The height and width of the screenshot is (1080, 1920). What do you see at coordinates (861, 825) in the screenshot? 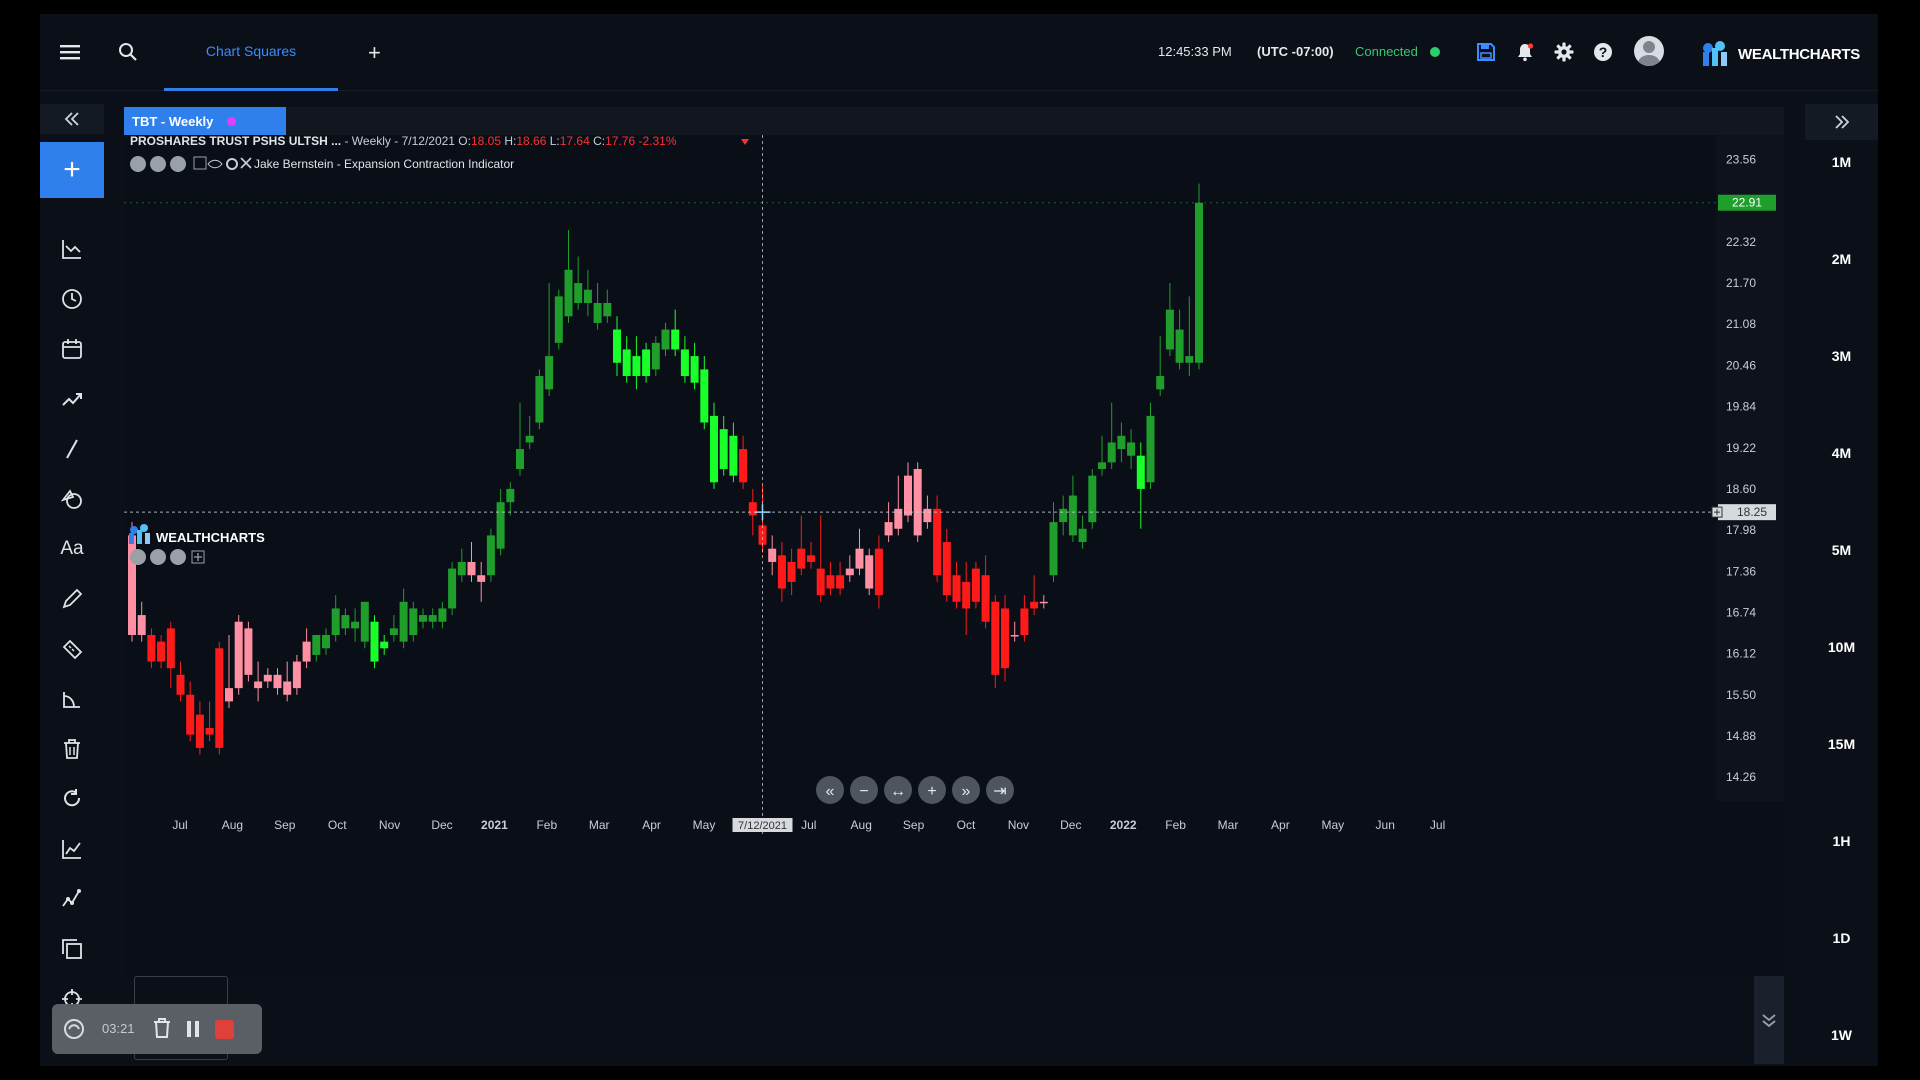
I see `time-tick-label: Aug` at bounding box center [861, 825].